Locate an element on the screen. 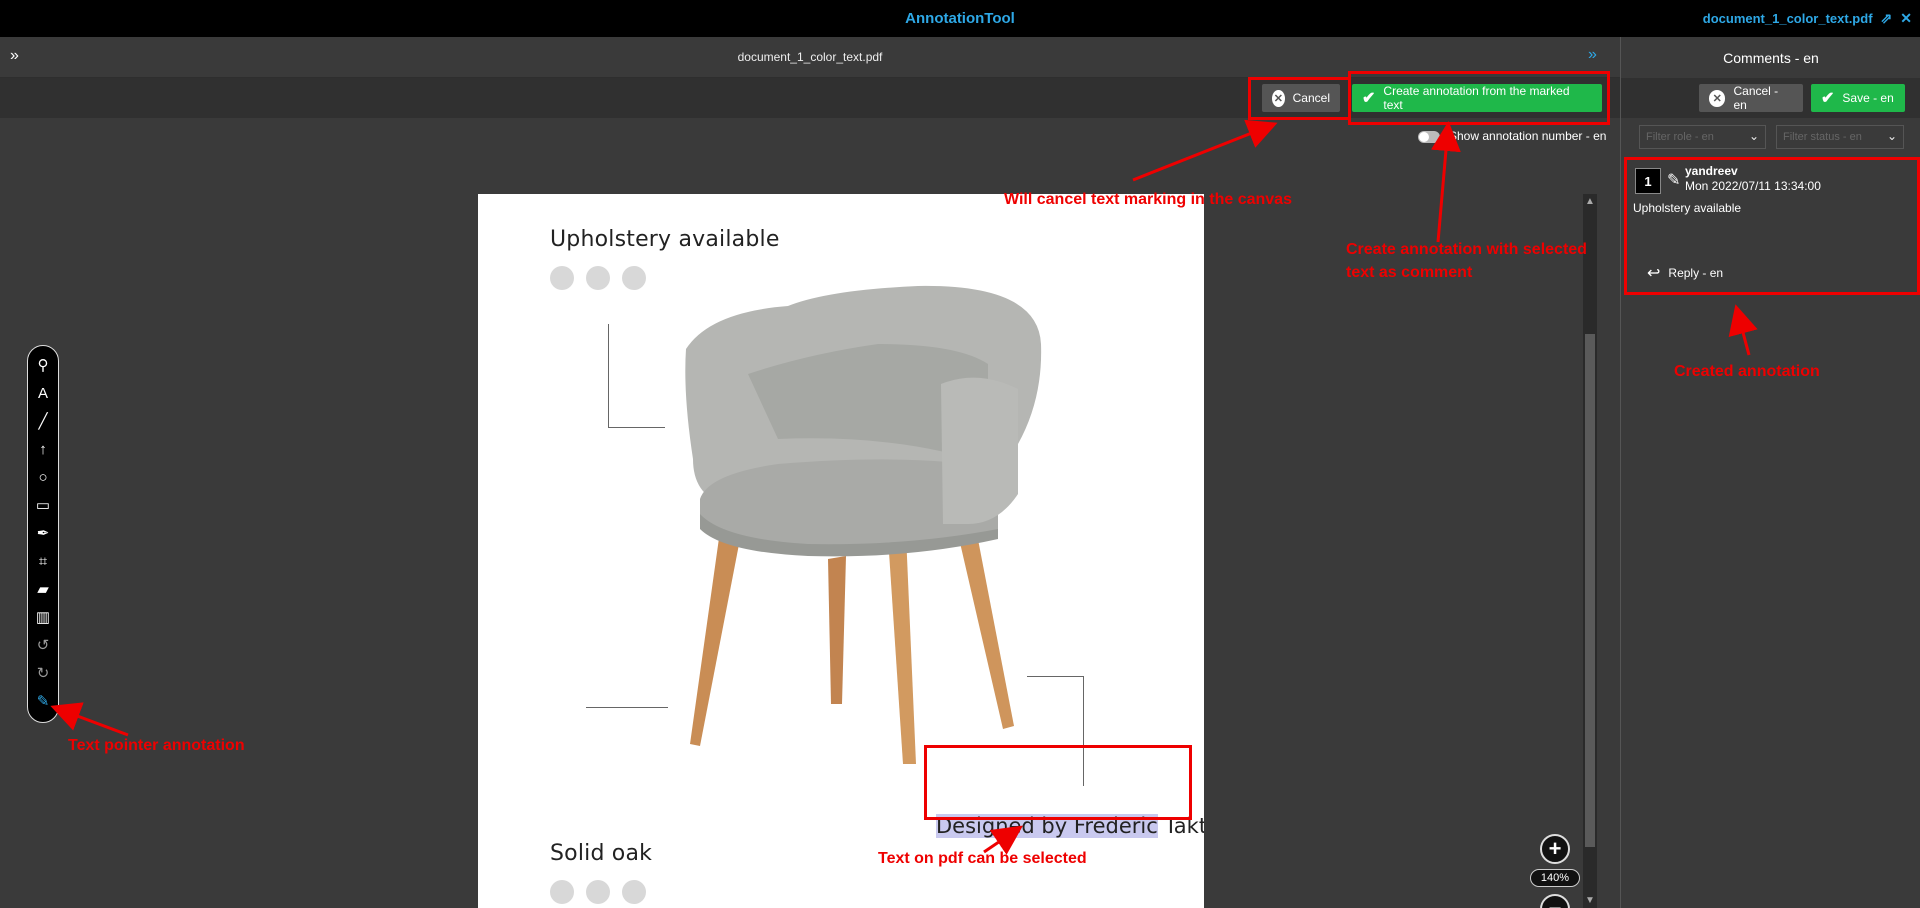 The height and width of the screenshot is (908, 1920). filter-status-select: Filter status - en ⌄ is located at coordinates (1840, 137).